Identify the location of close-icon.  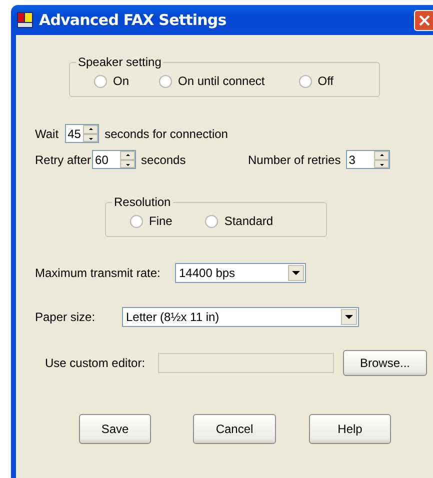
(424, 20).